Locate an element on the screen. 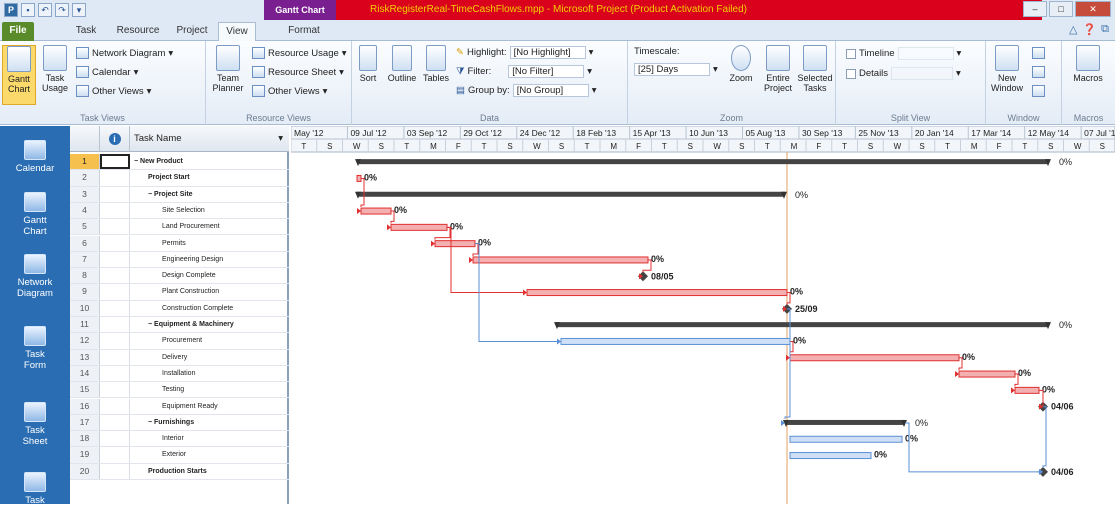 The image size is (1115, 506). selected-tasks-button: Selected Tasks is located at coordinates (815, 75).